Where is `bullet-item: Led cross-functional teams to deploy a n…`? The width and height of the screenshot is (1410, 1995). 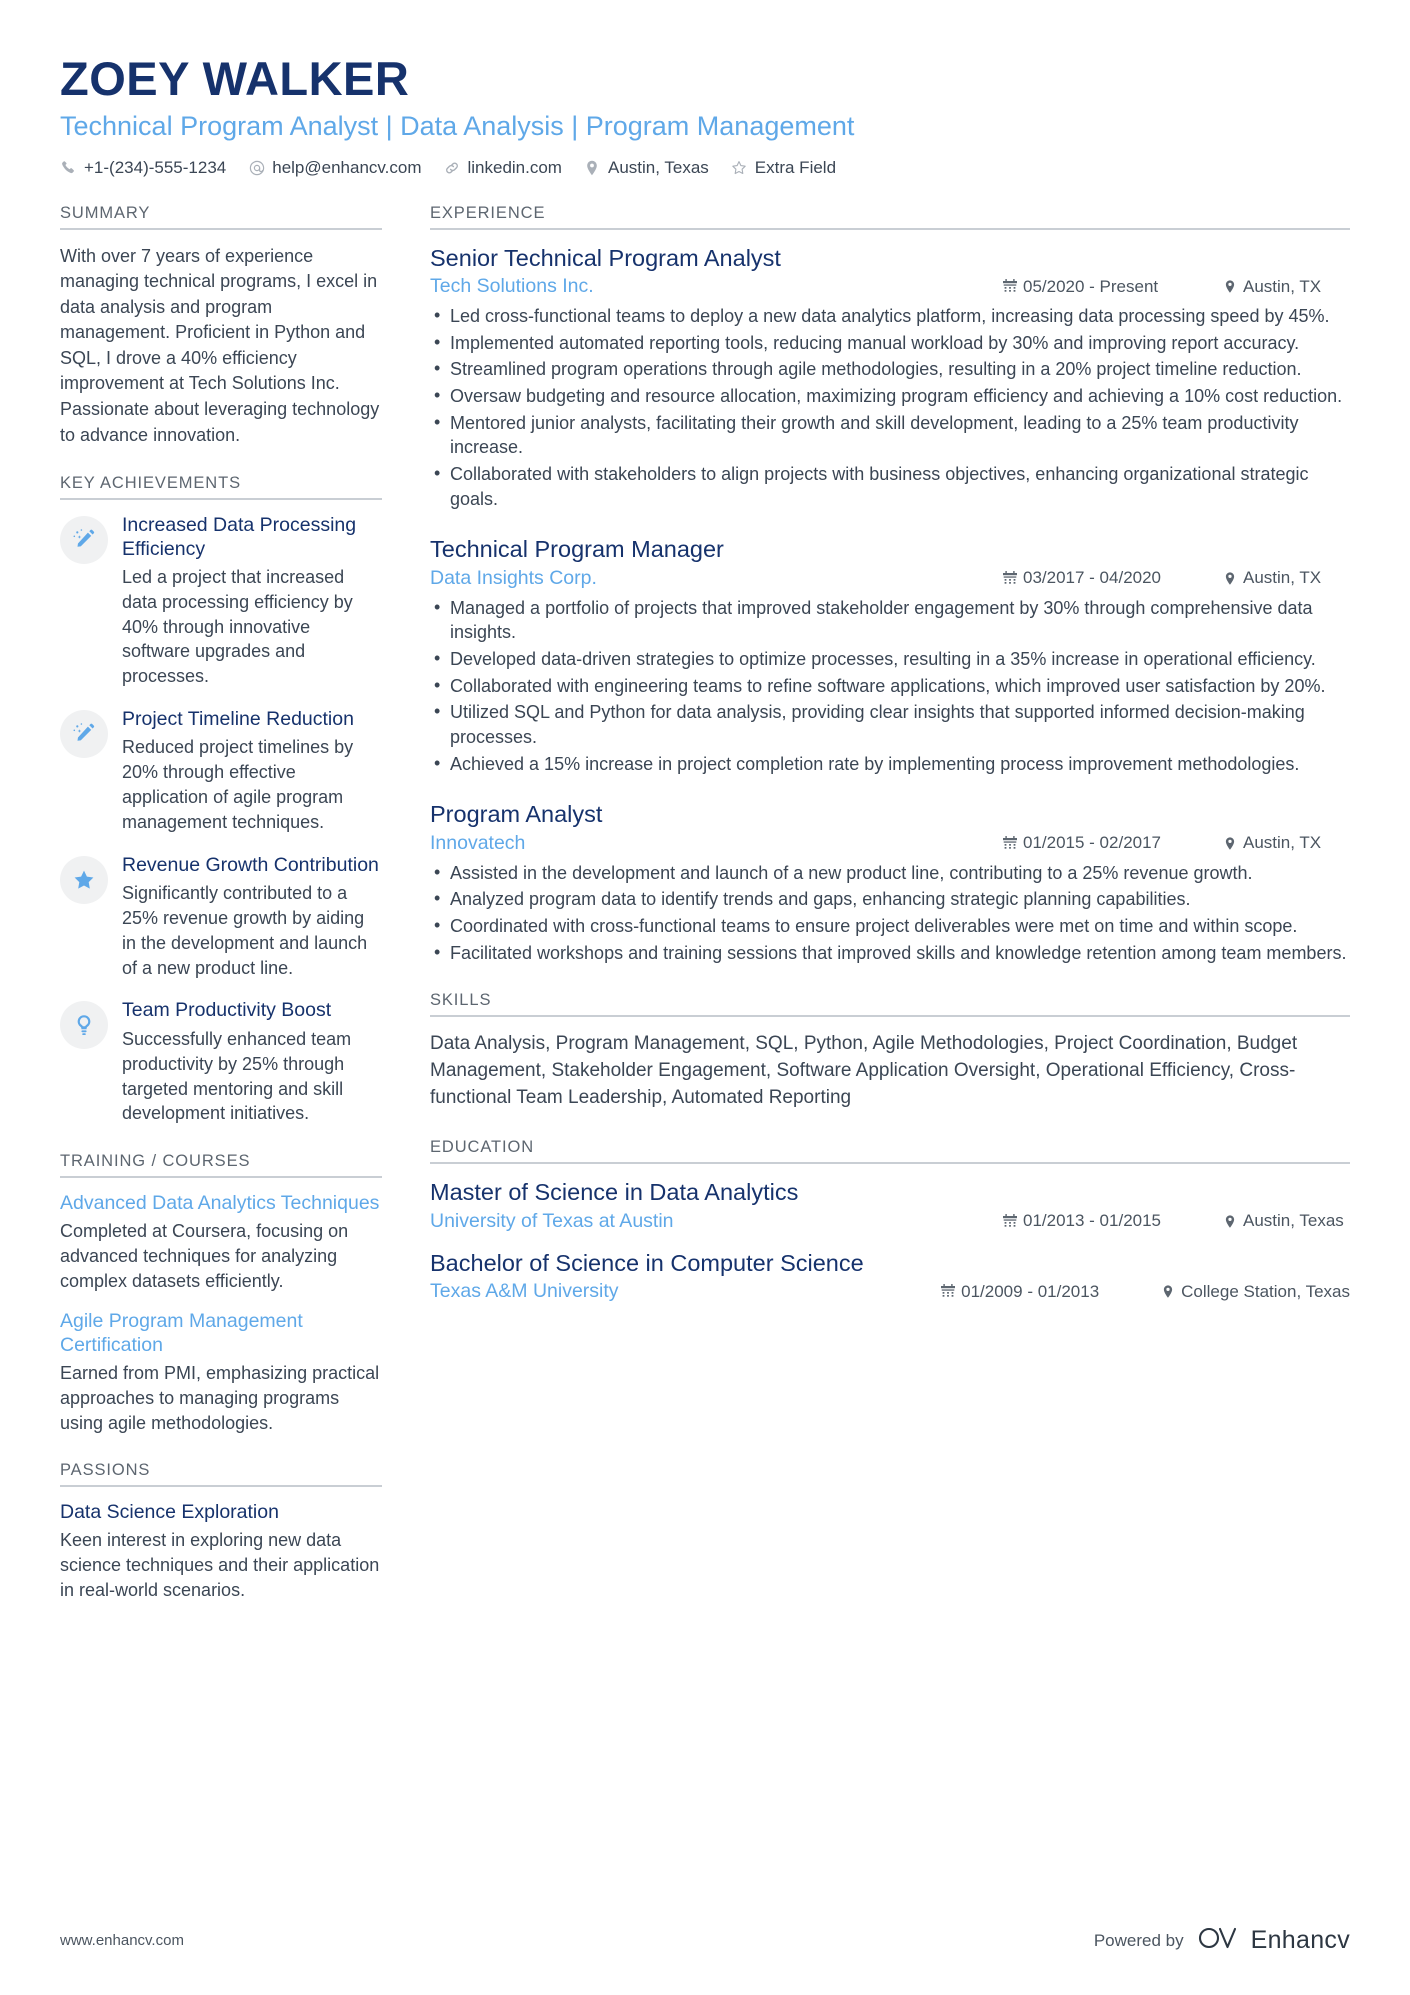
bullet-item: Led cross-functional teams to deploy a n… is located at coordinates (890, 316).